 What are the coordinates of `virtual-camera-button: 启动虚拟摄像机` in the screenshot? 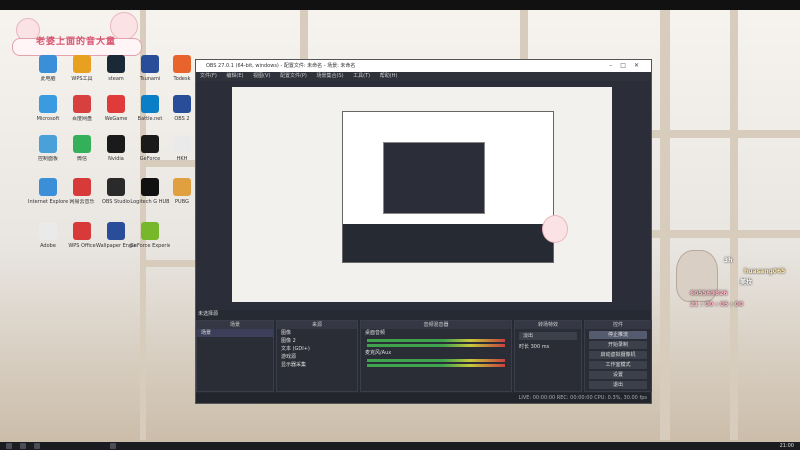 It's located at (618, 355).